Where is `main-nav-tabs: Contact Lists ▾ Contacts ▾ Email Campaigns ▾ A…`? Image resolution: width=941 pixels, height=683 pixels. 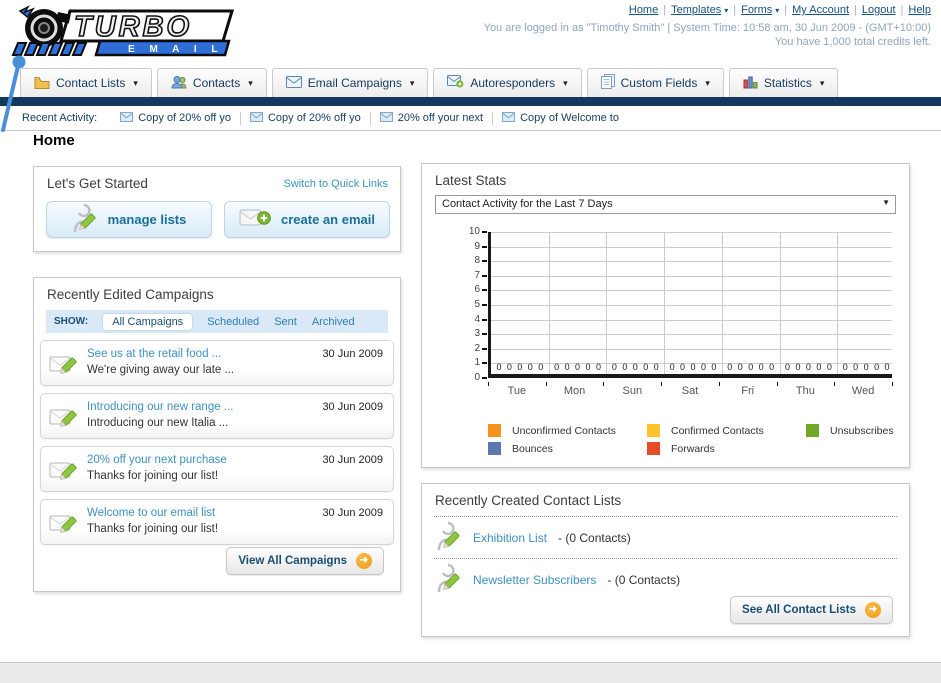
main-nav-tabs: Contact Lists ▾ Contacts ▾ Email Campaigns ▾ A… is located at coordinates (429, 82).